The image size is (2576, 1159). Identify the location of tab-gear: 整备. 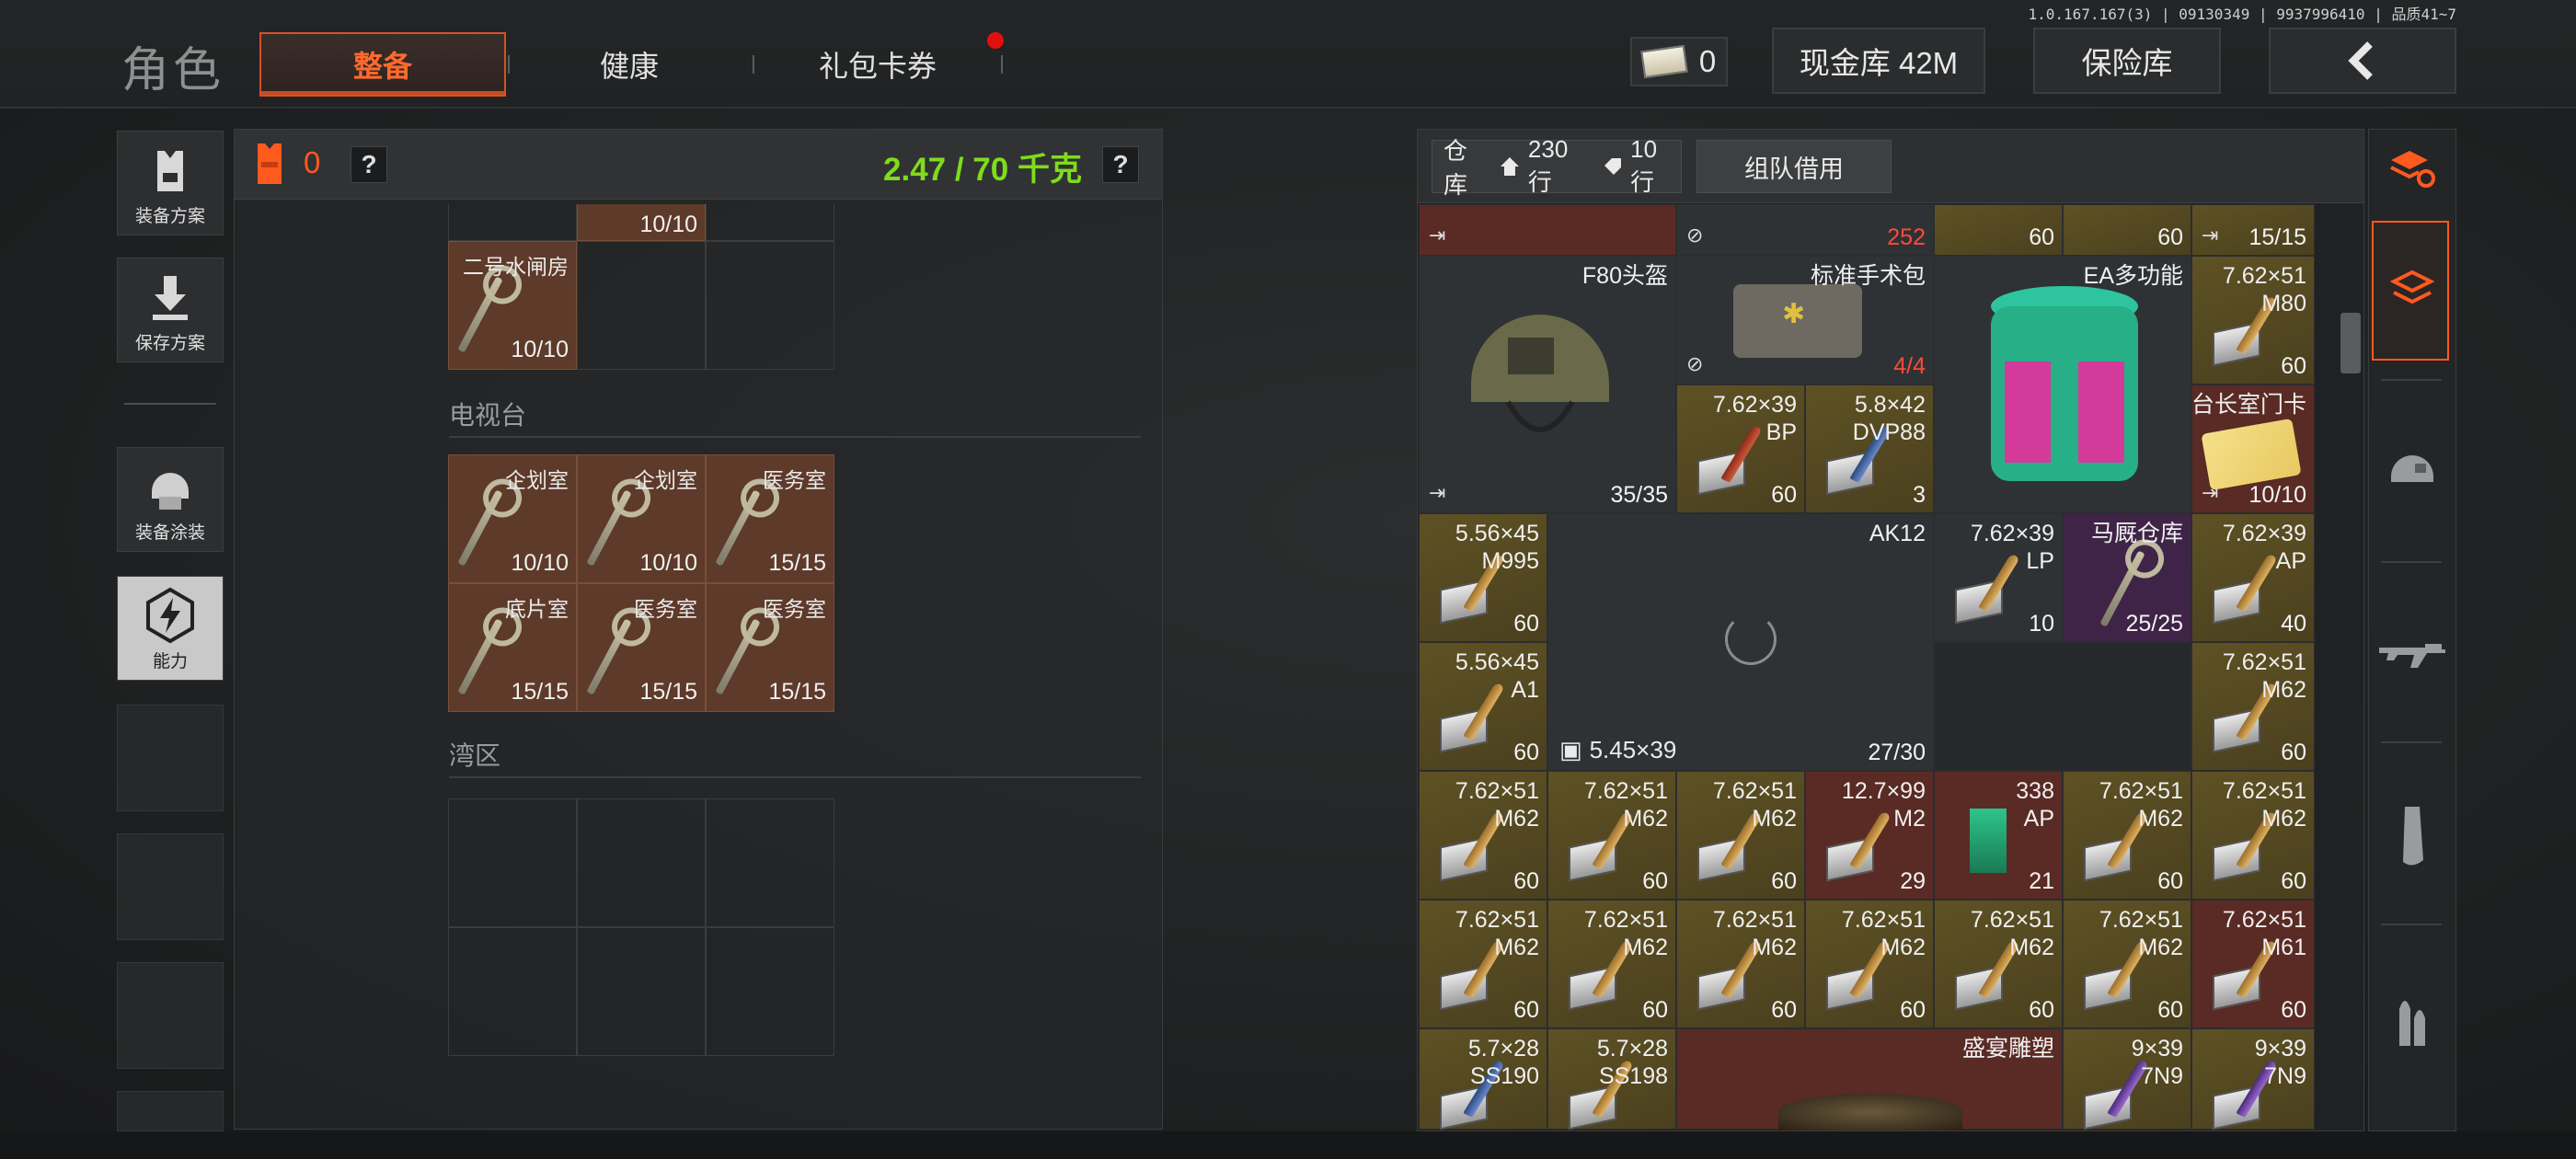
(382, 64).